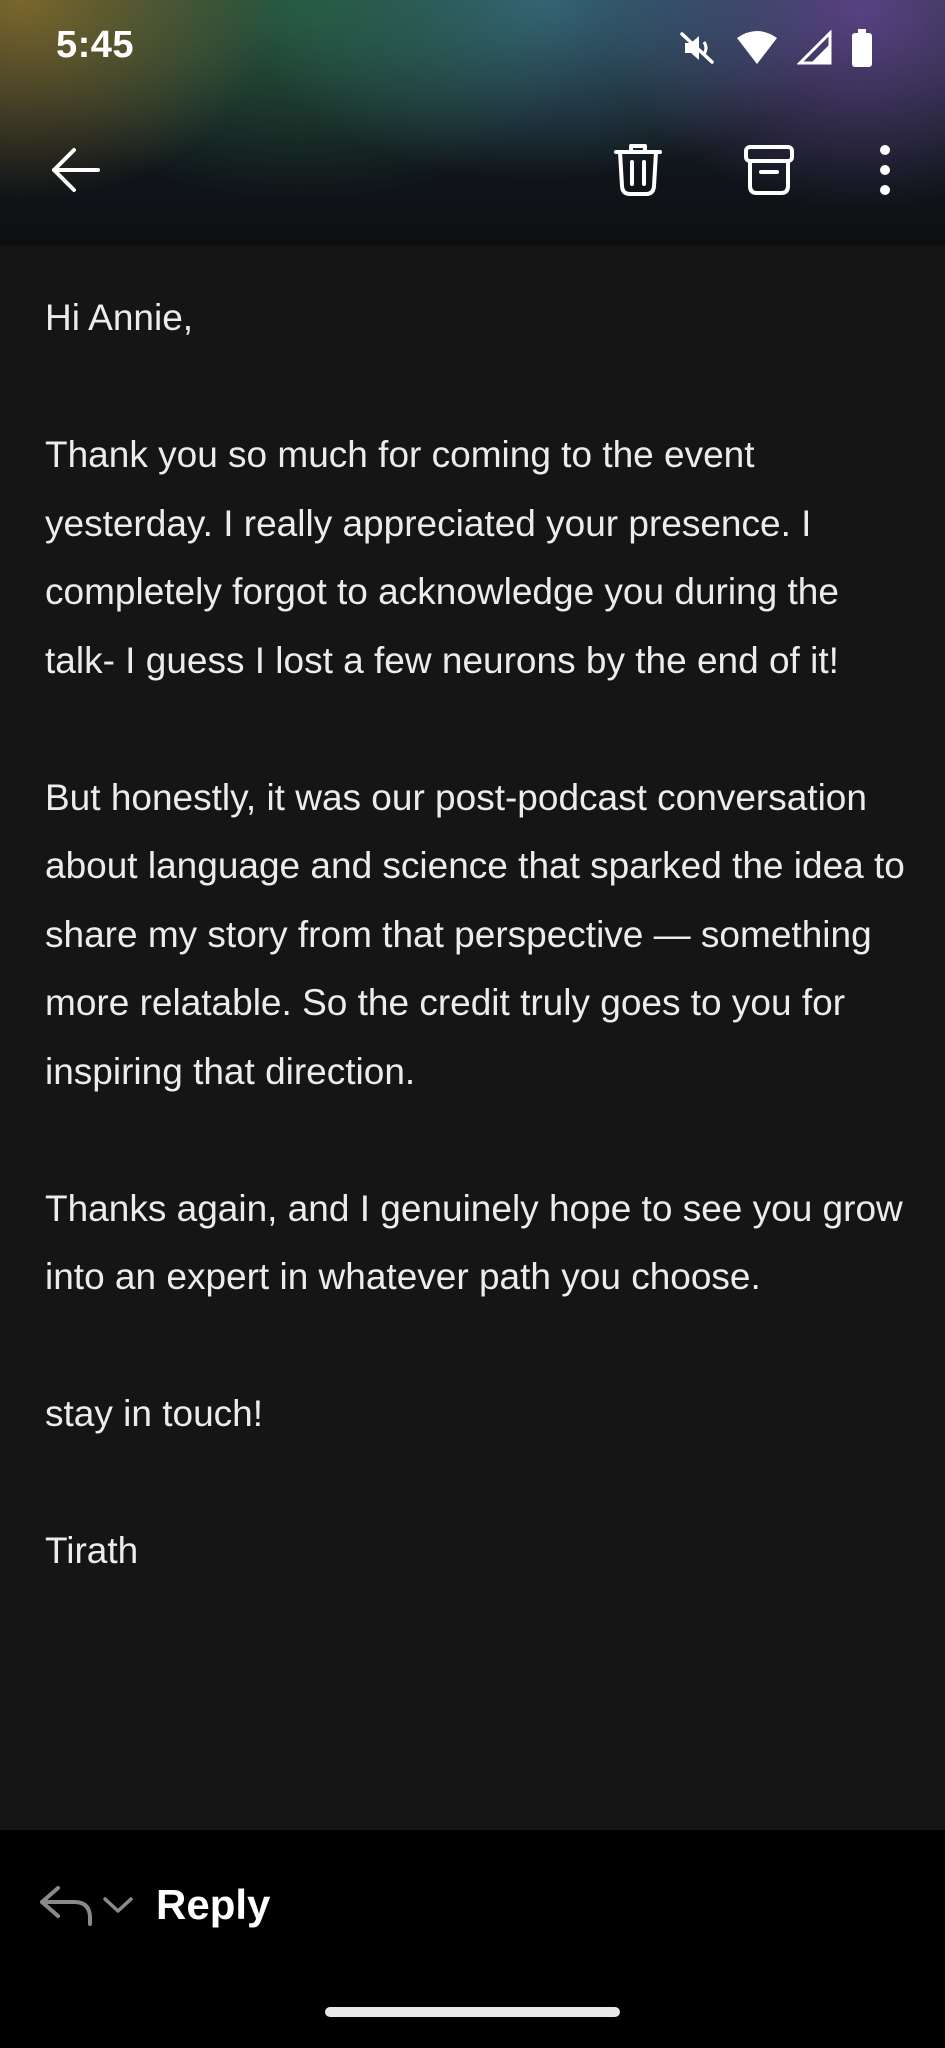 The image size is (945, 2048). What do you see at coordinates (153, 1905) in the screenshot?
I see `reply-controls: Reply` at bounding box center [153, 1905].